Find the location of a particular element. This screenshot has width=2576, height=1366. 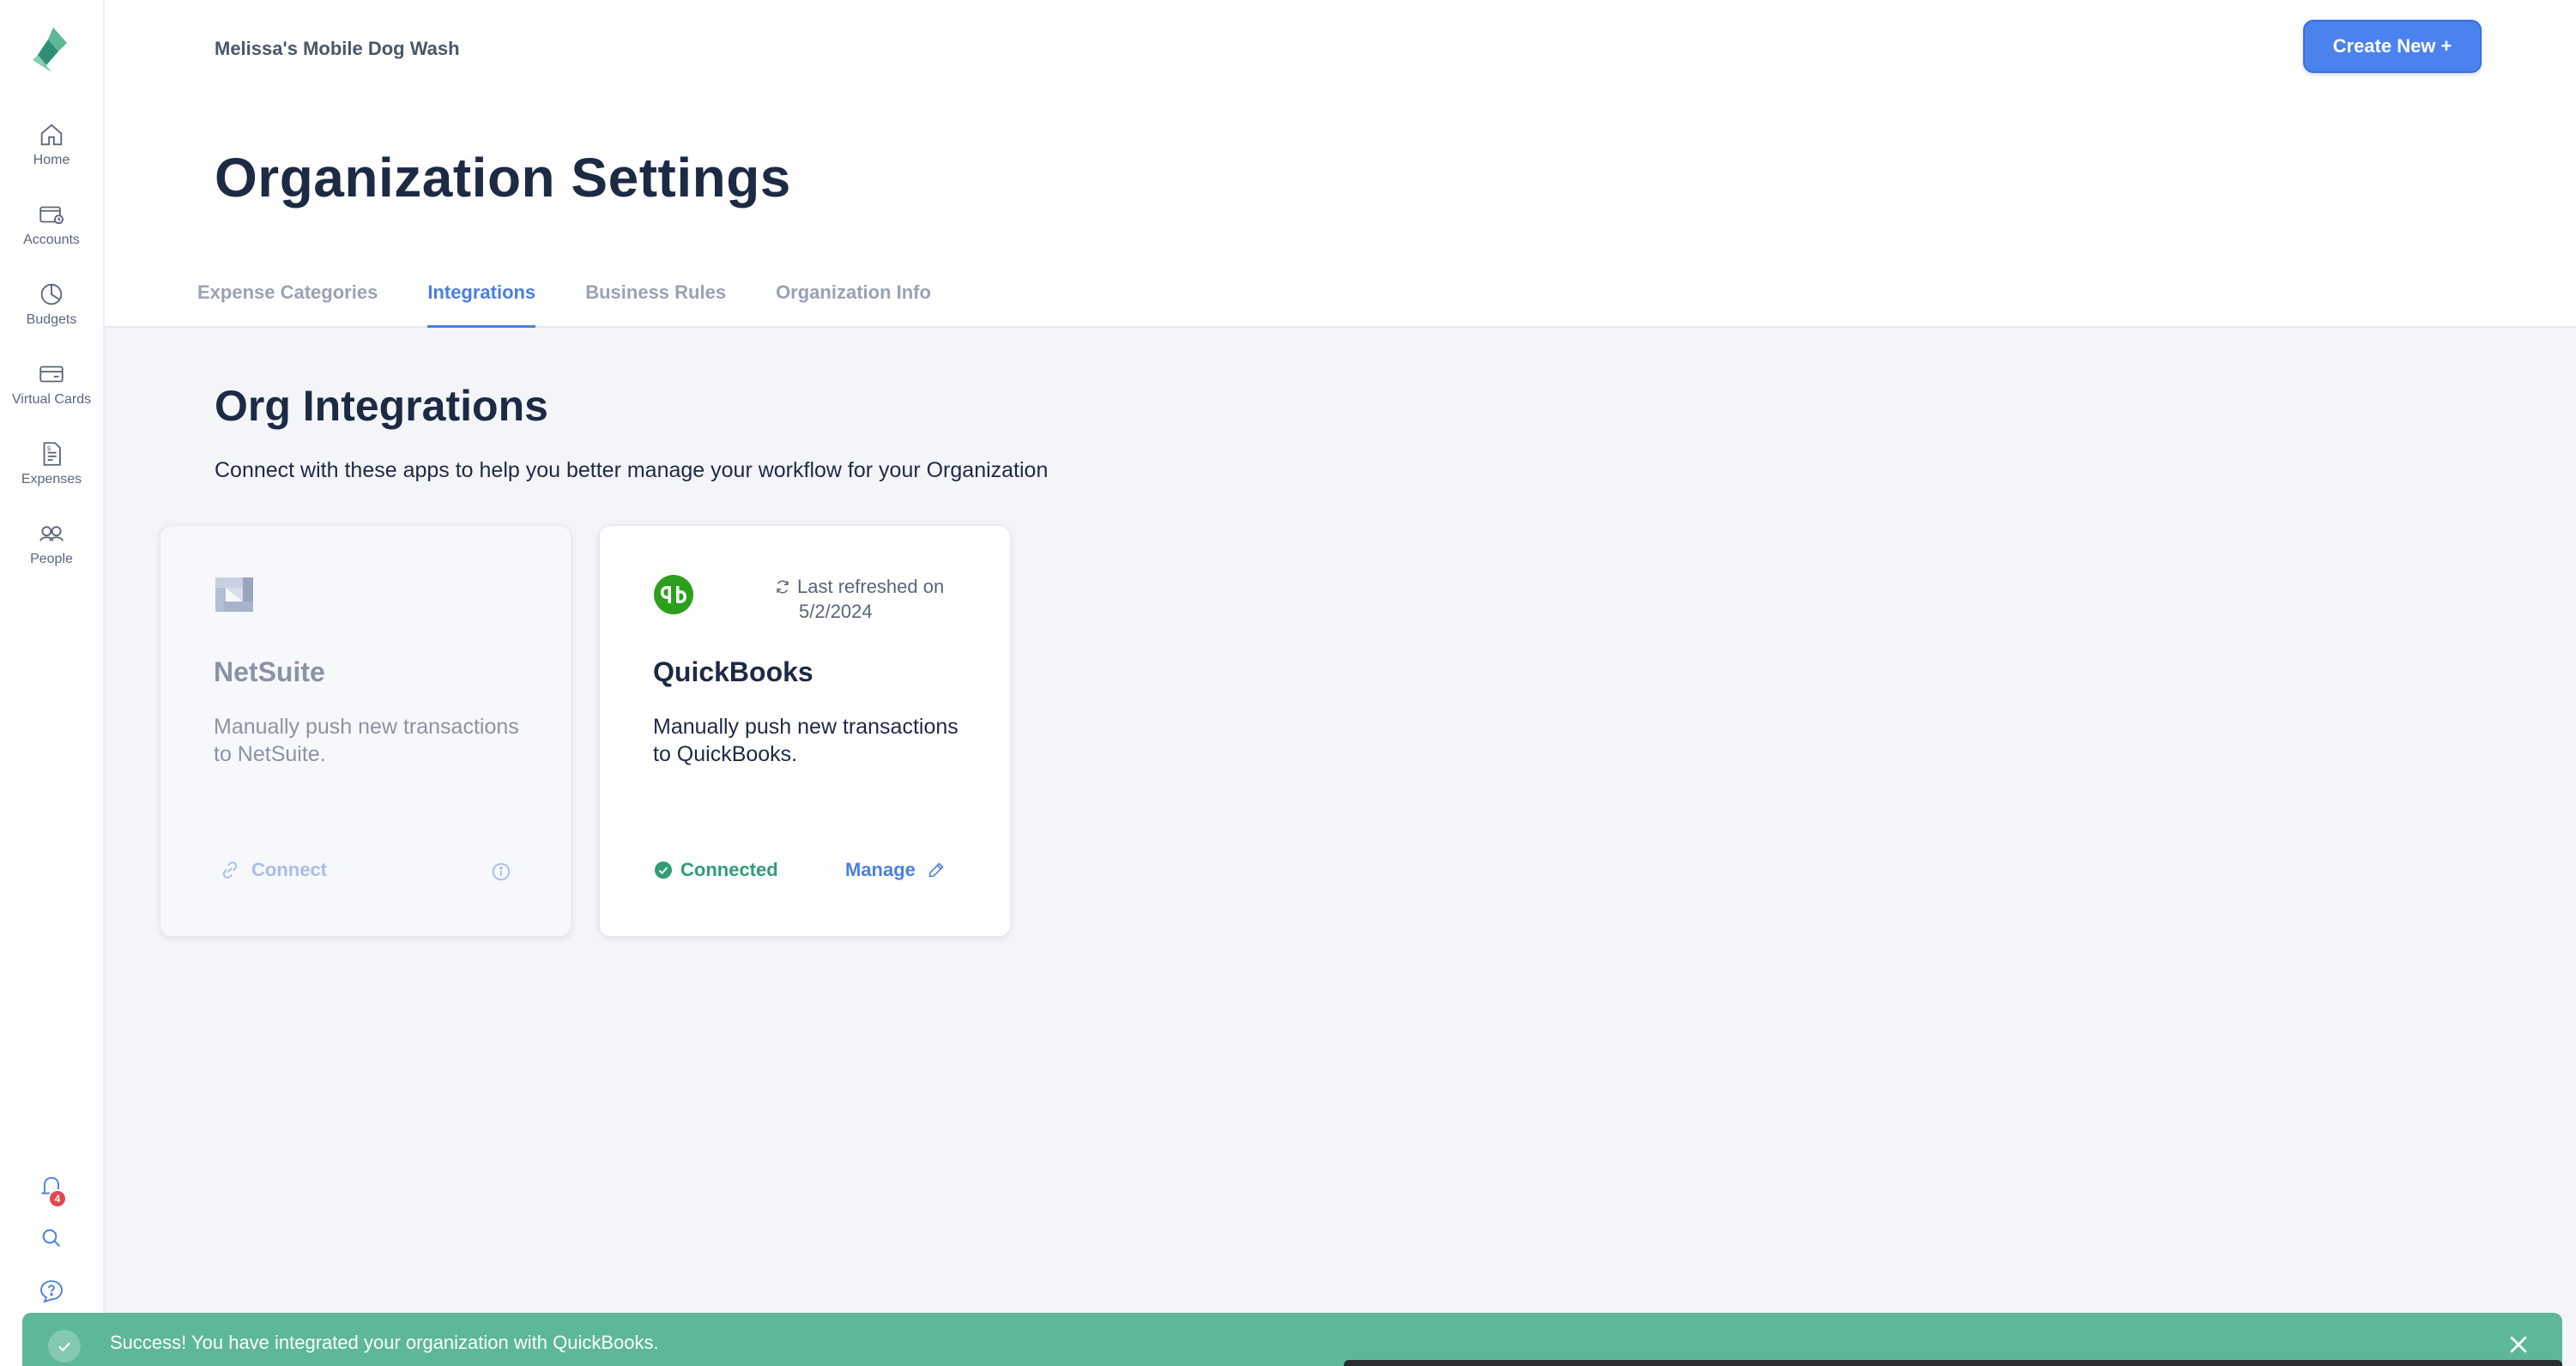

search-button is located at coordinates (51, 1238).